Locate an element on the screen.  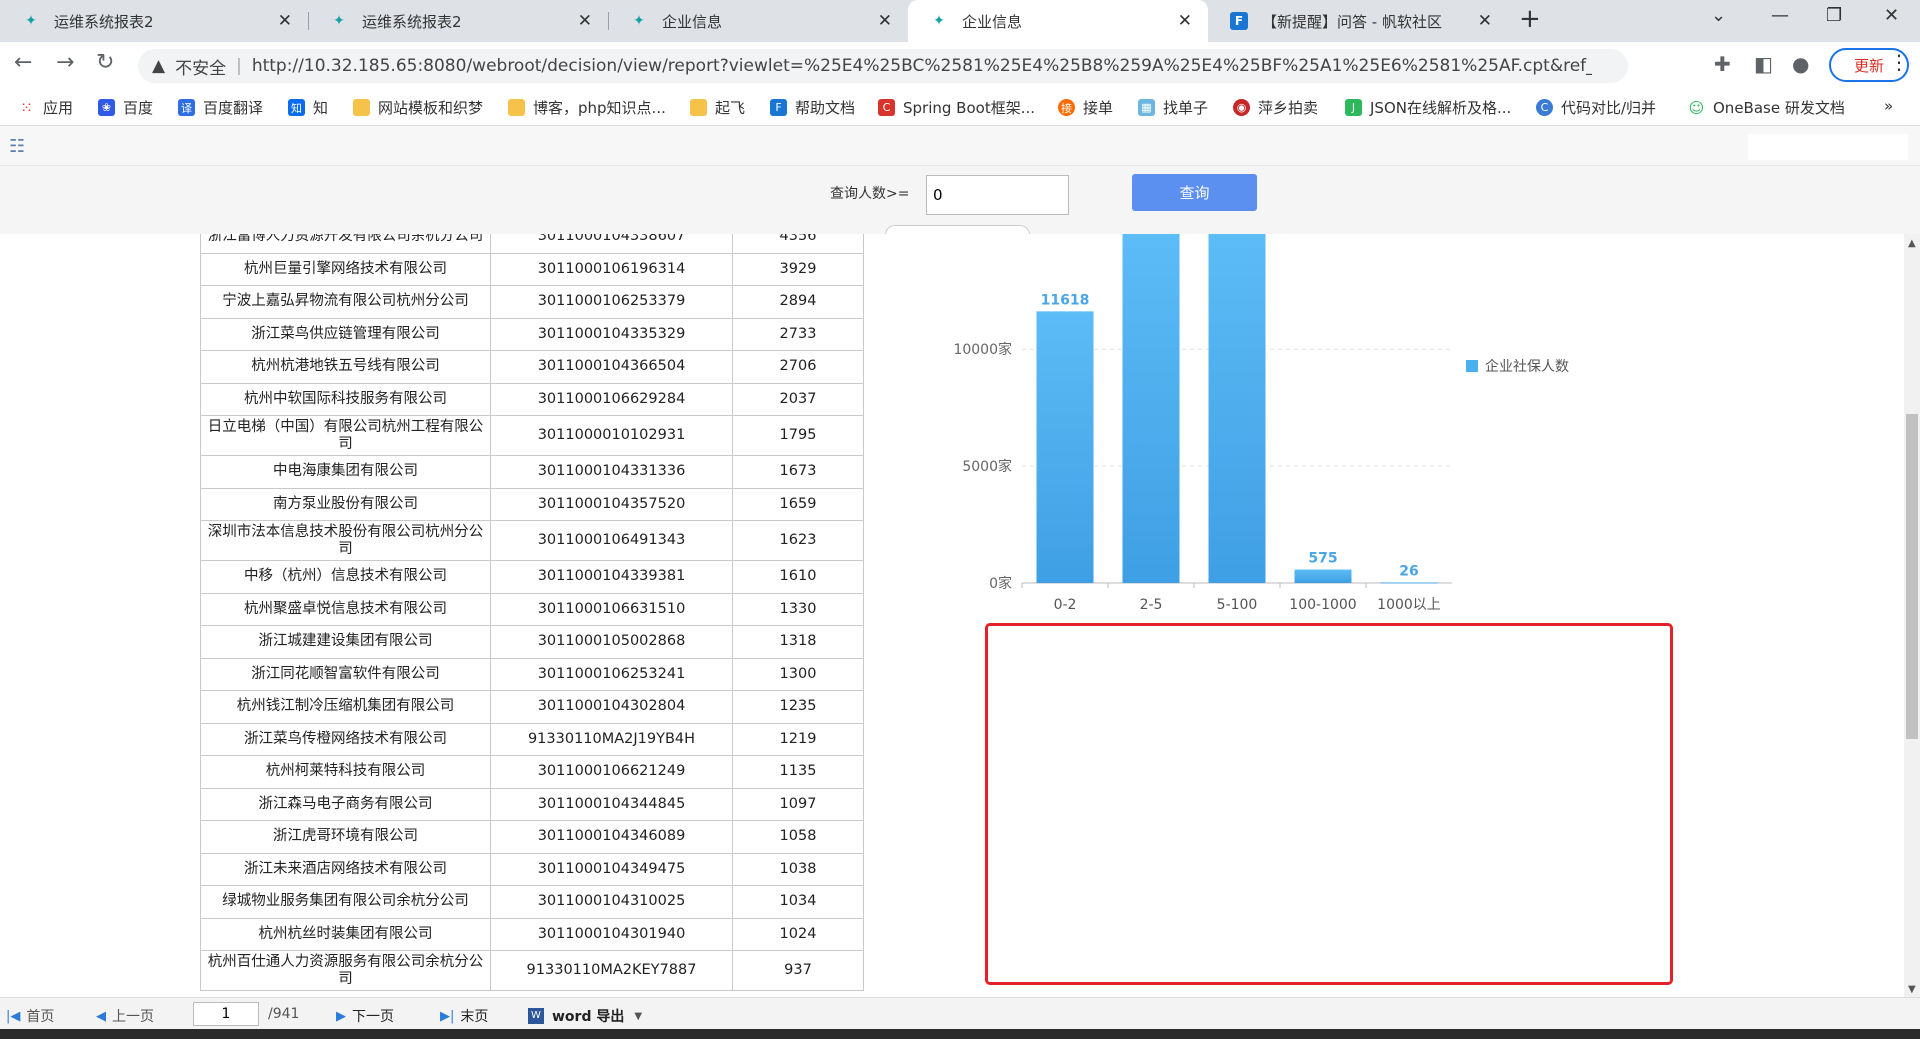
restore-icon: ❐ is located at coordinates (1834, 15).